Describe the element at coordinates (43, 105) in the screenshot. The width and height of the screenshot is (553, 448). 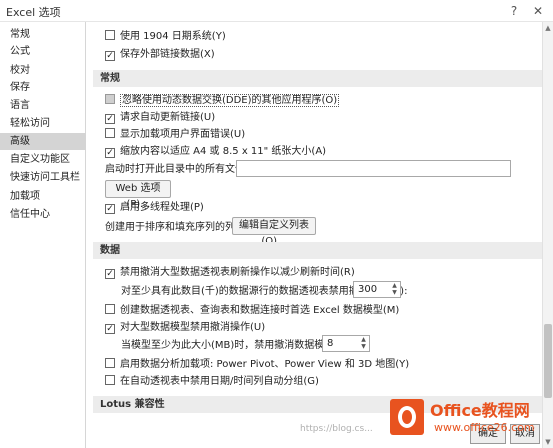
I see `sidebar-item-language: 语言` at that location.